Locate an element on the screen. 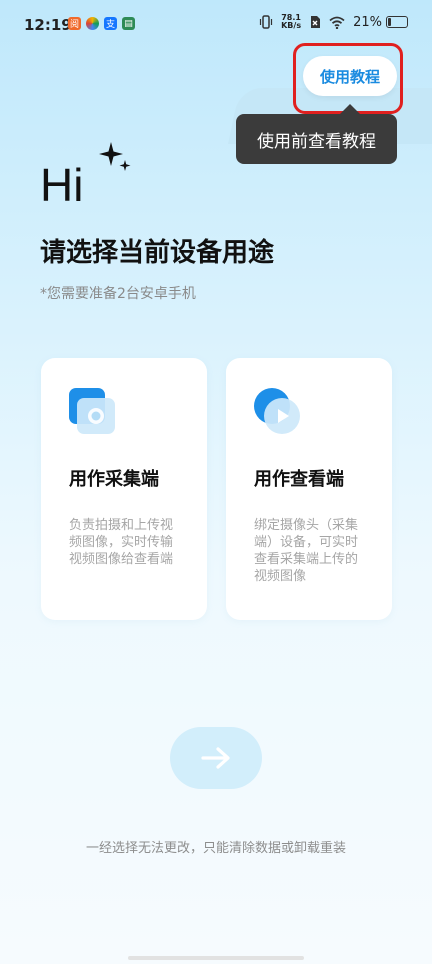  battery-icon is located at coordinates (397, 22).